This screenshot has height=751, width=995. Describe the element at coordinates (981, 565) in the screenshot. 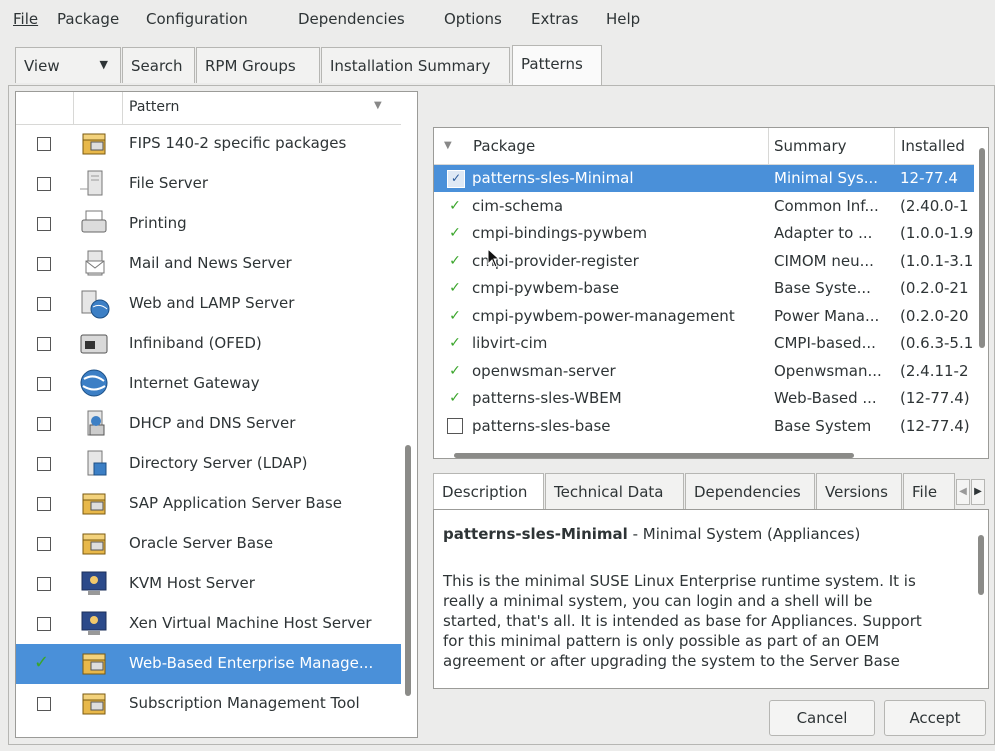

I see `description-scrollbar` at that location.